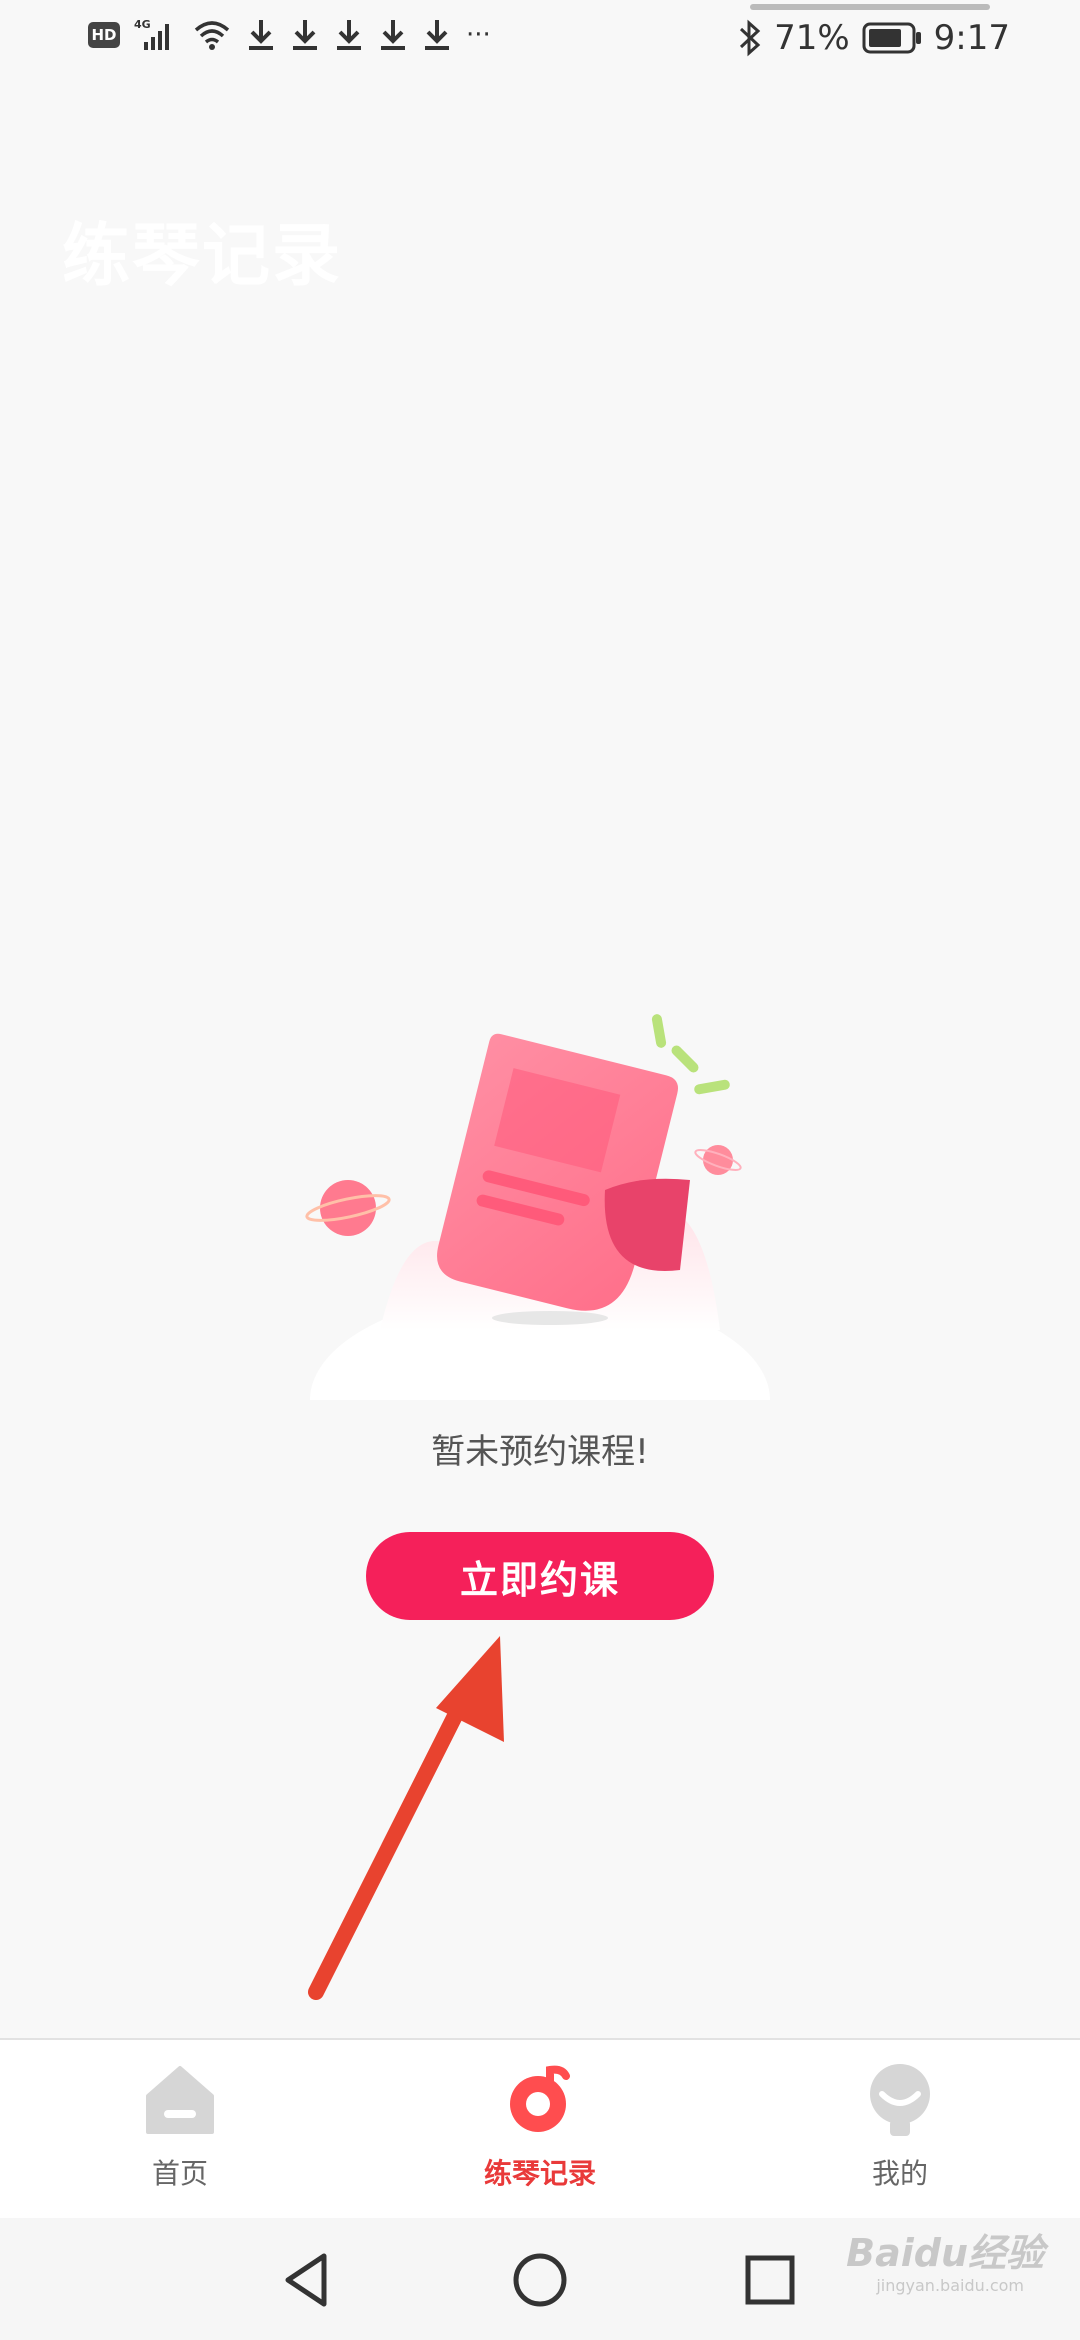  What do you see at coordinates (410, 1810) in the screenshot?
I see `annotation-arrow-icon` at bounding box center [410, 1810].